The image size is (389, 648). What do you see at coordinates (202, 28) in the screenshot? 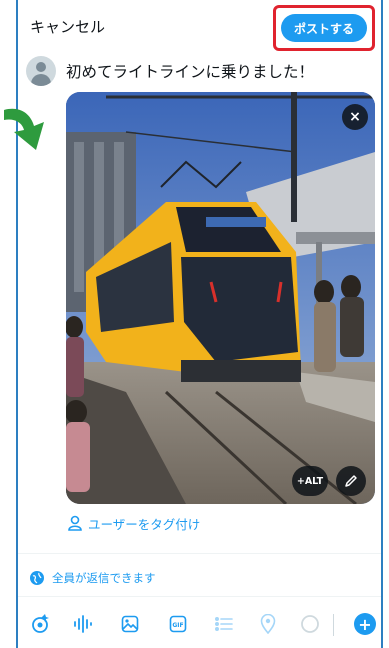
I see `compose-header: キャンセル ポストする` at bounding box center [202, 28].